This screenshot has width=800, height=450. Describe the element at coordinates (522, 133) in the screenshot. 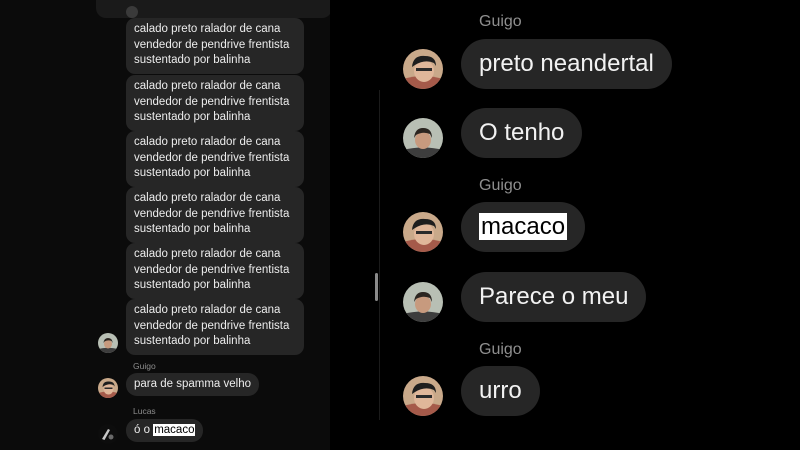

I see `message-o-tenho: O tenho` at that location.